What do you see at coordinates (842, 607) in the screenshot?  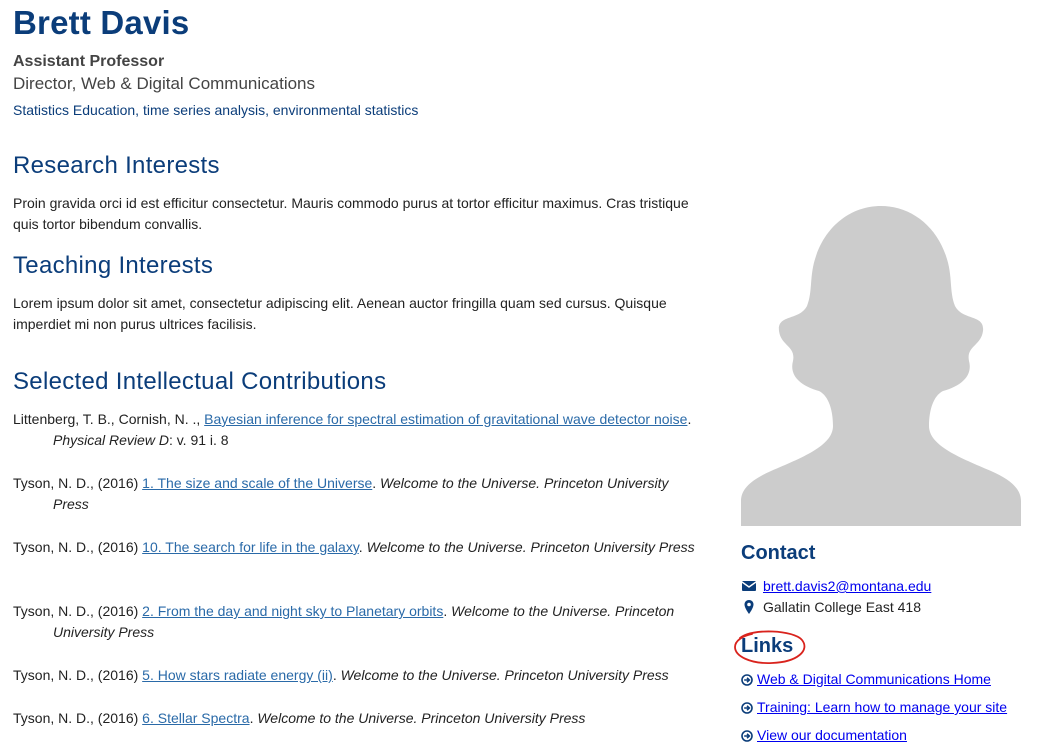 I see `contact-location: Gallatin College East 418` at bounding box center [842, 607].